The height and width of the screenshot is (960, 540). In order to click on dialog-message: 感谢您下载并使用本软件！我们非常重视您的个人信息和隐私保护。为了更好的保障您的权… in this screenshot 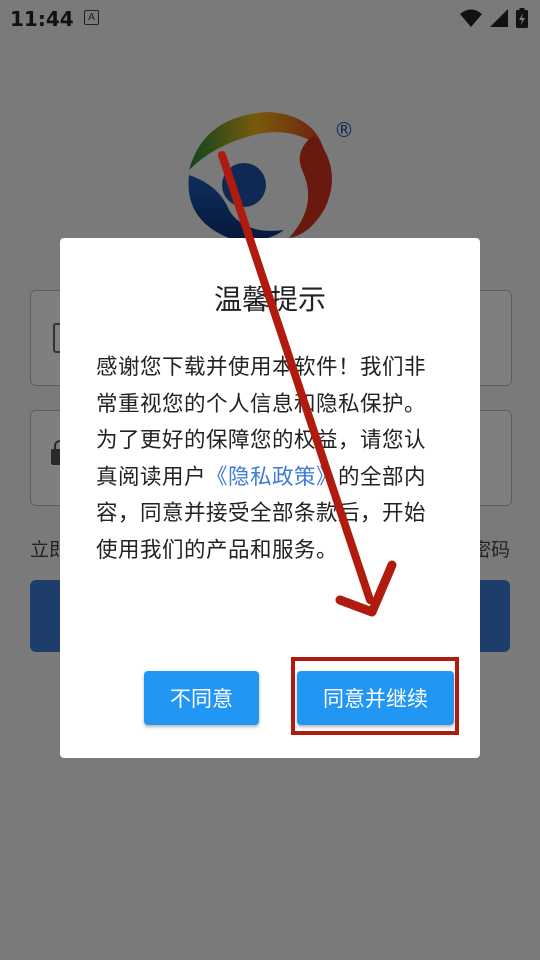, I will do `click(271, 459)`.